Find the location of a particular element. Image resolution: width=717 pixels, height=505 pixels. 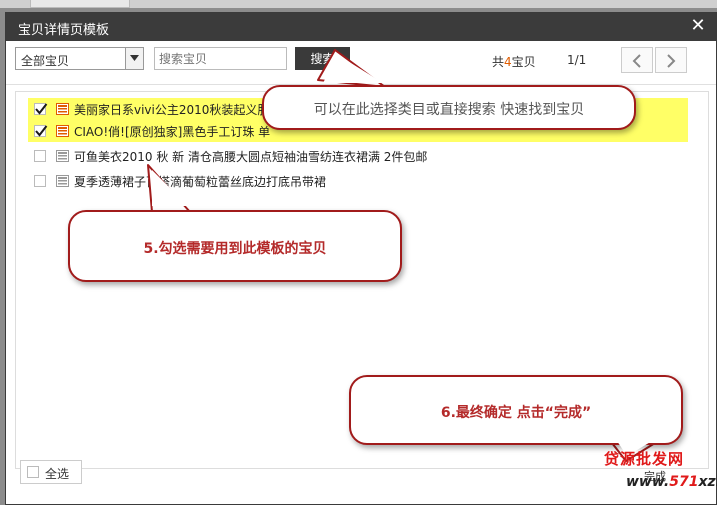

step6-text: 6.最终确定 点击“完成” is located at coordinates (516, 413).